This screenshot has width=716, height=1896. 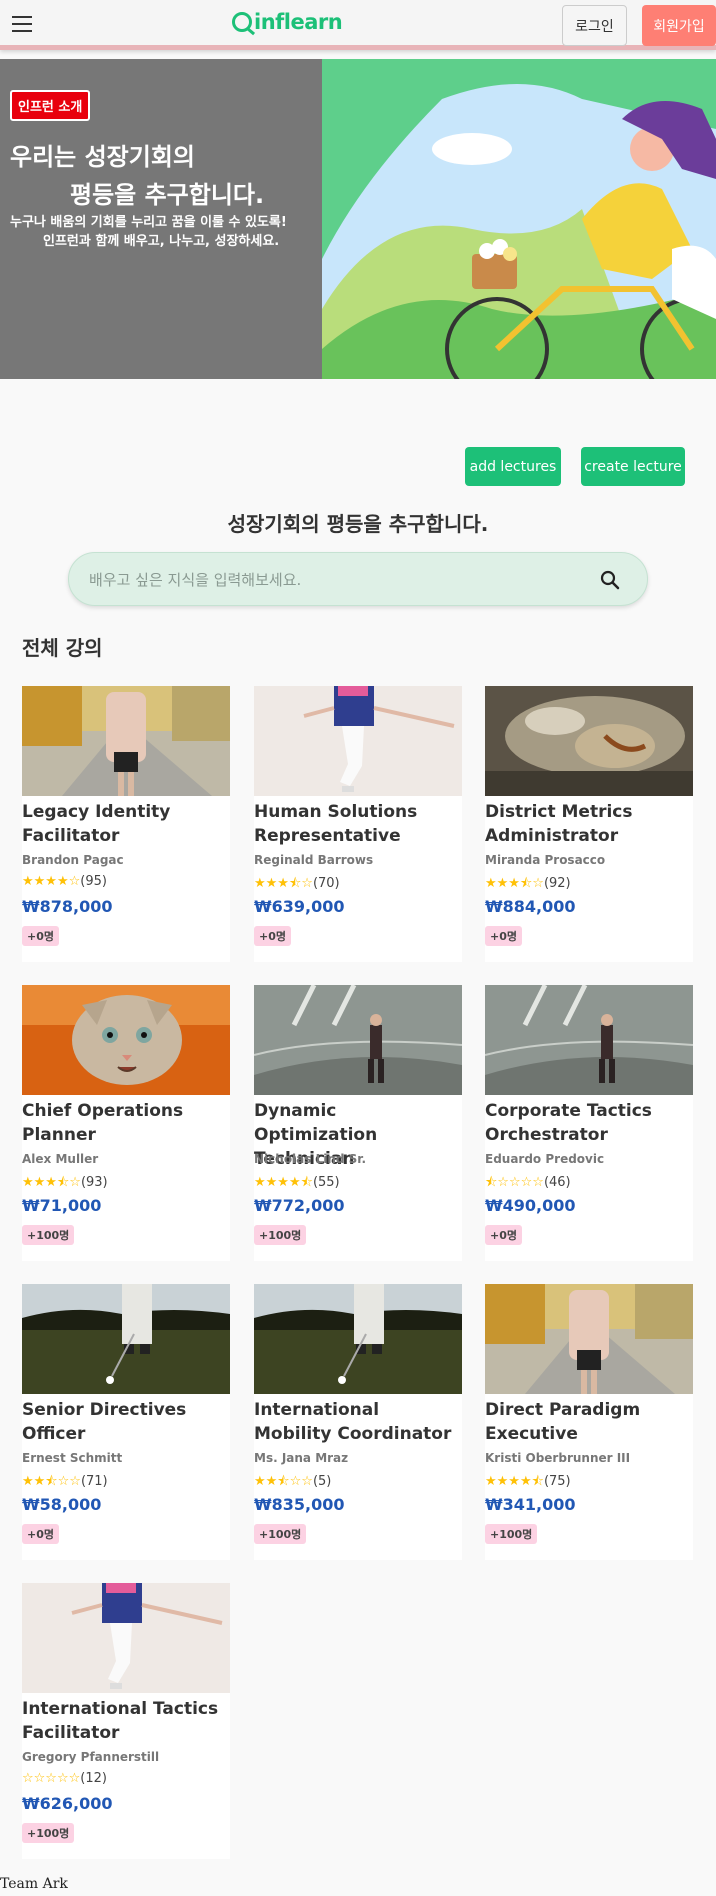 I want to click on search-bar, so click(x=358, y=579).